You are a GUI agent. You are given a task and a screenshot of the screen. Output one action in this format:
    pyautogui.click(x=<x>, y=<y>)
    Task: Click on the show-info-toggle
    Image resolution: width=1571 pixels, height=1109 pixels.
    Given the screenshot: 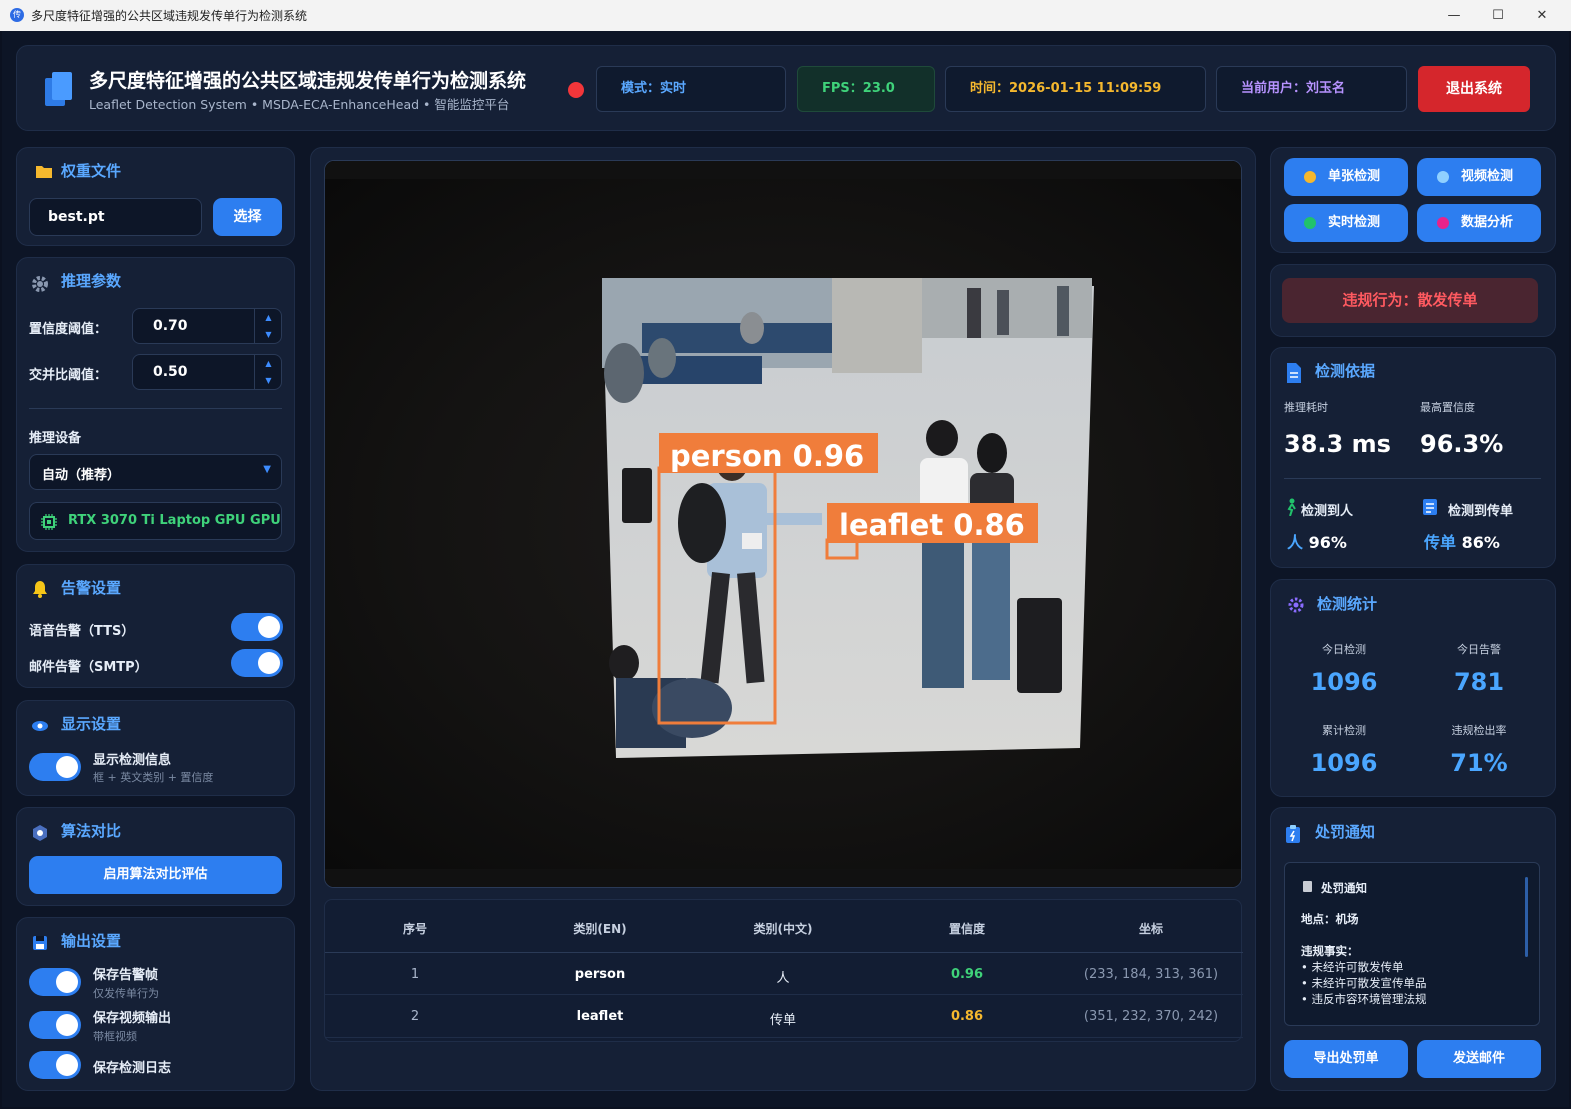 What is the action you would take?
    pyautogui.click(x=55, y=767)
    